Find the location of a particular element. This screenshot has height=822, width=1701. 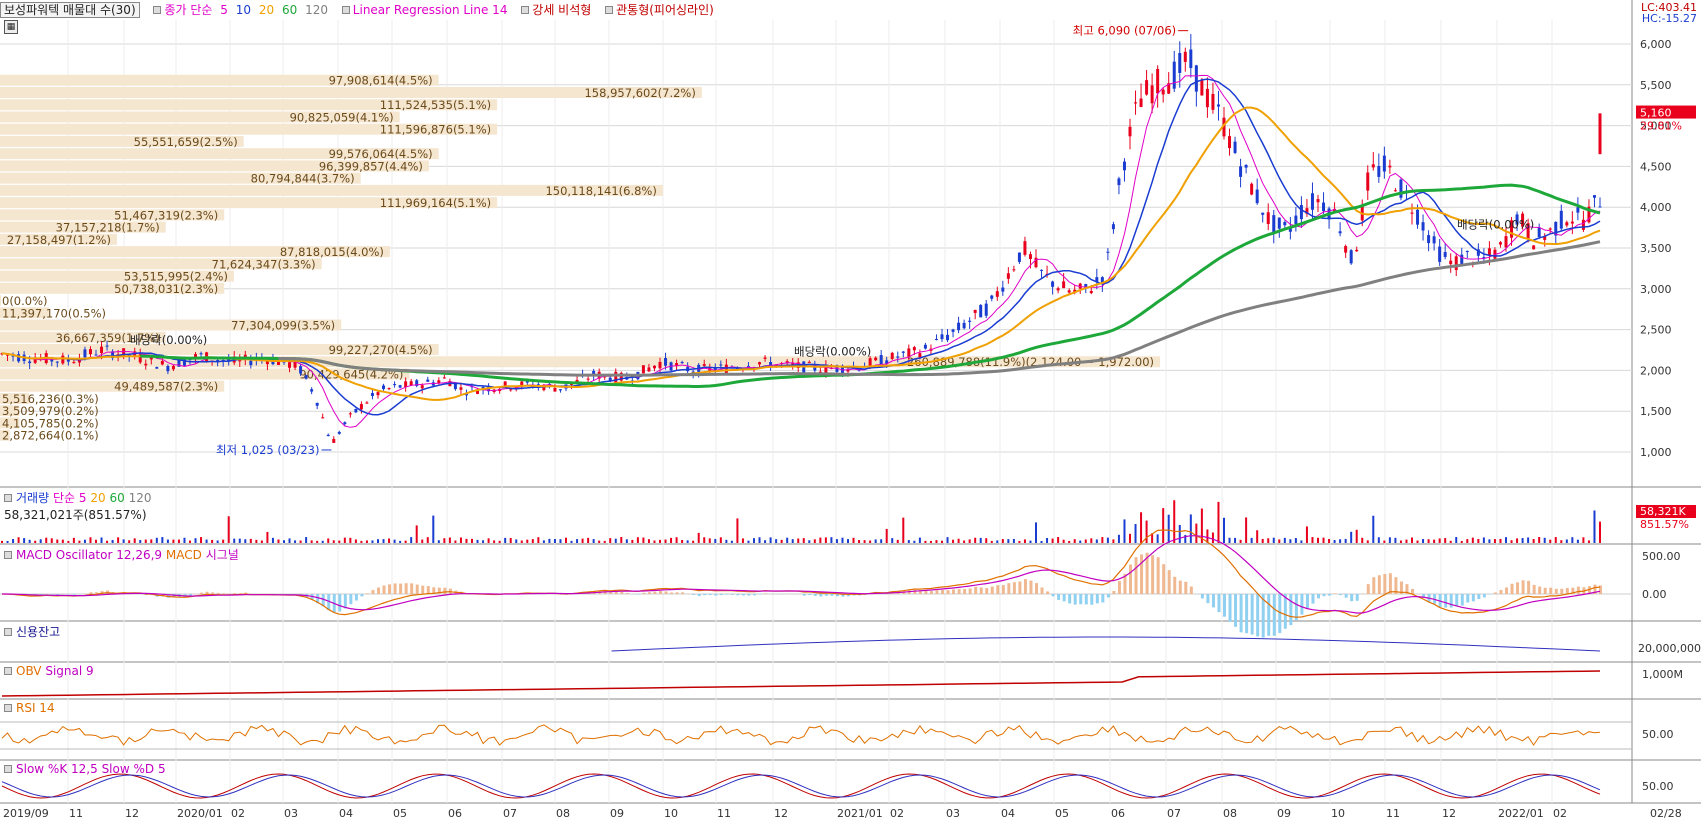

time-tick-label: 06 is located at coordinates (1118, 813).